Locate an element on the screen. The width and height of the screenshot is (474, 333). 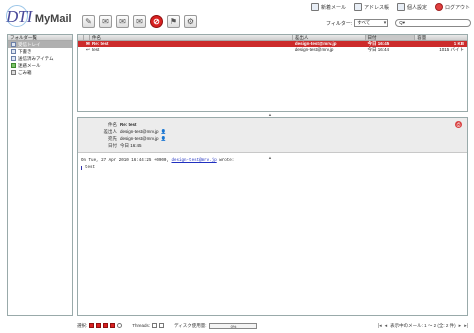
preview-date-row: 日付 今日 16:45 is located at coordinates (272, 145).